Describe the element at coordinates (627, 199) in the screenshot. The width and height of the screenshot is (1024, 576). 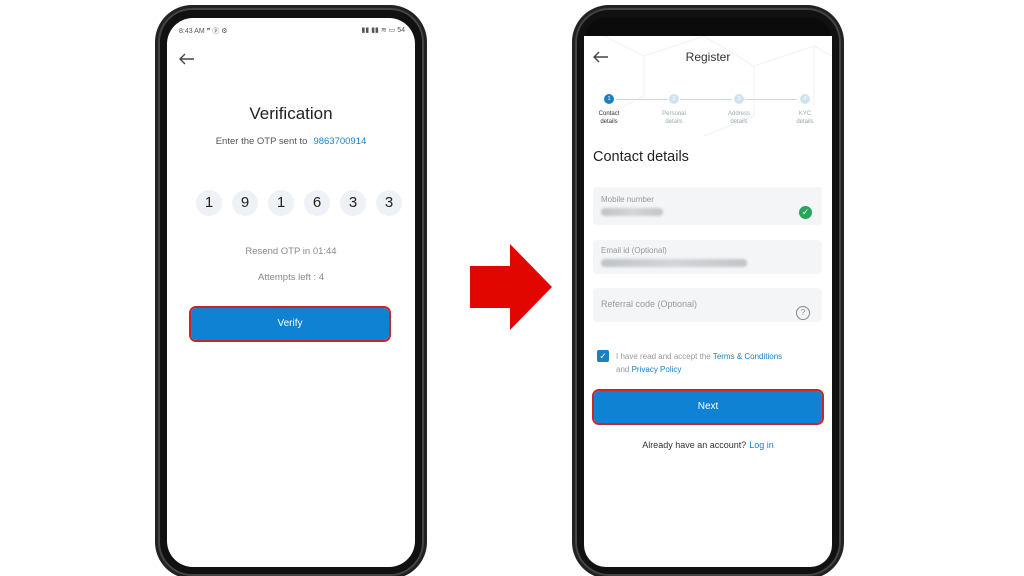
I see `mobile-number-label: Mobile number` at that location.